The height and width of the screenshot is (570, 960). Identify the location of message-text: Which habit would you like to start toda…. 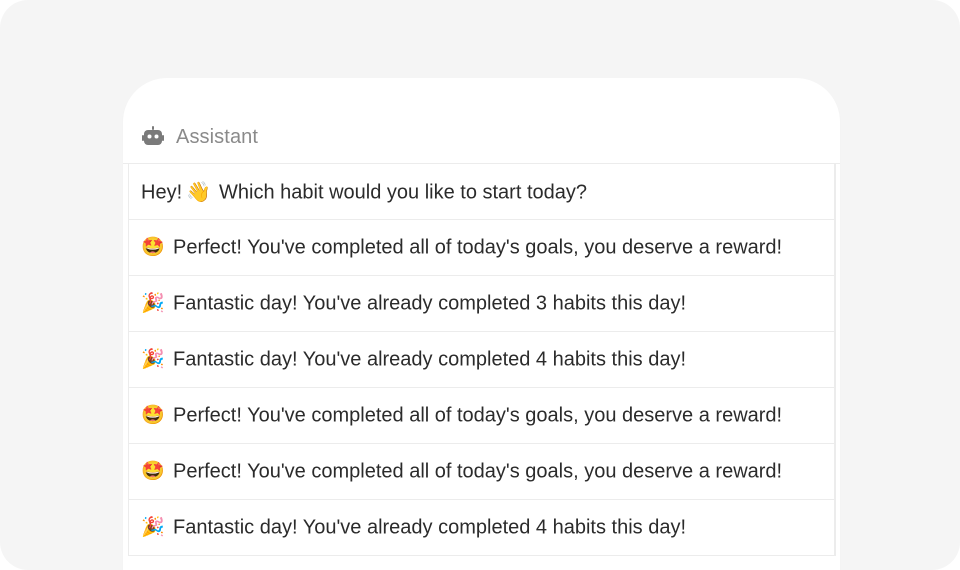
(403, 192).